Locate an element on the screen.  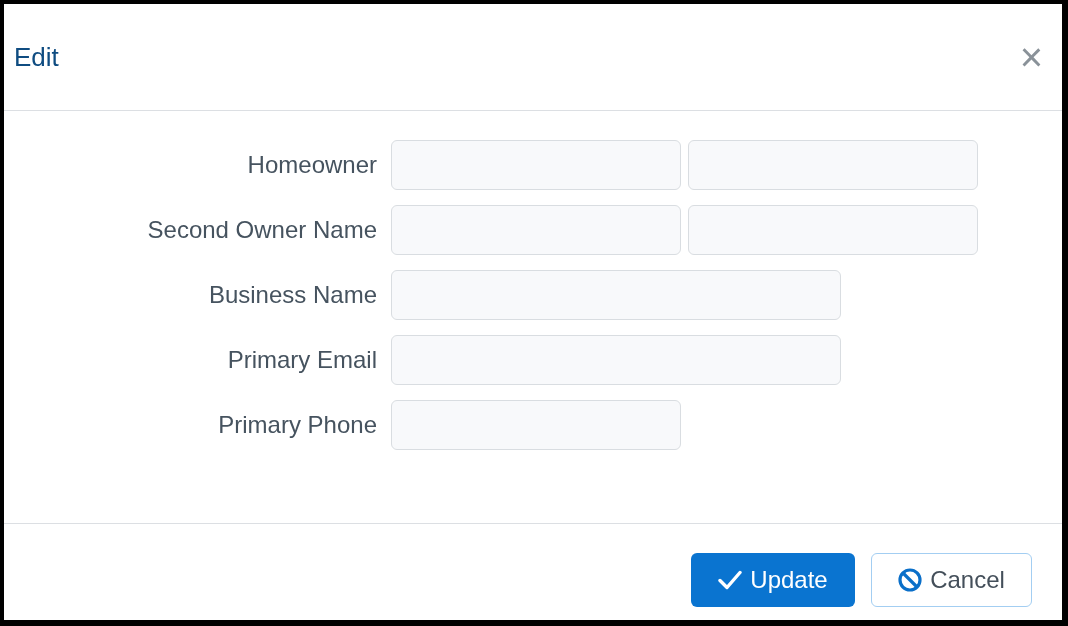
field-label: Homeowner is located at coordinates (311, 165).